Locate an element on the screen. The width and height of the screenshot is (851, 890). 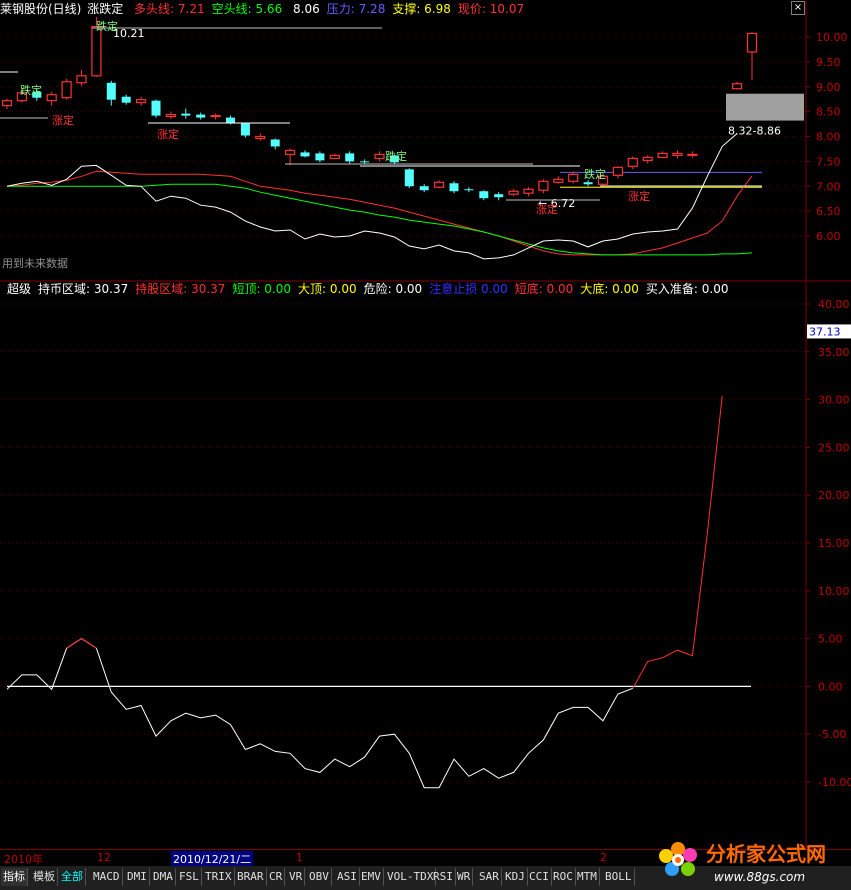
y-tick-label: 15.00 is located at coordinates (834, 543).